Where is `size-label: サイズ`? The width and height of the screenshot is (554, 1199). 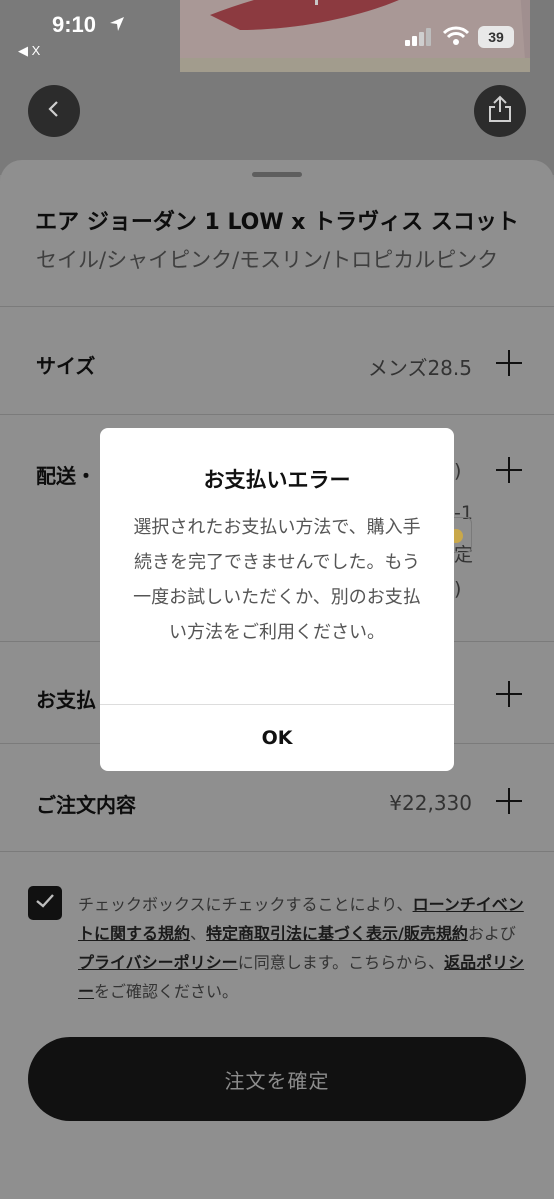 size-label: サイズ is located at coordinates (66, 366).